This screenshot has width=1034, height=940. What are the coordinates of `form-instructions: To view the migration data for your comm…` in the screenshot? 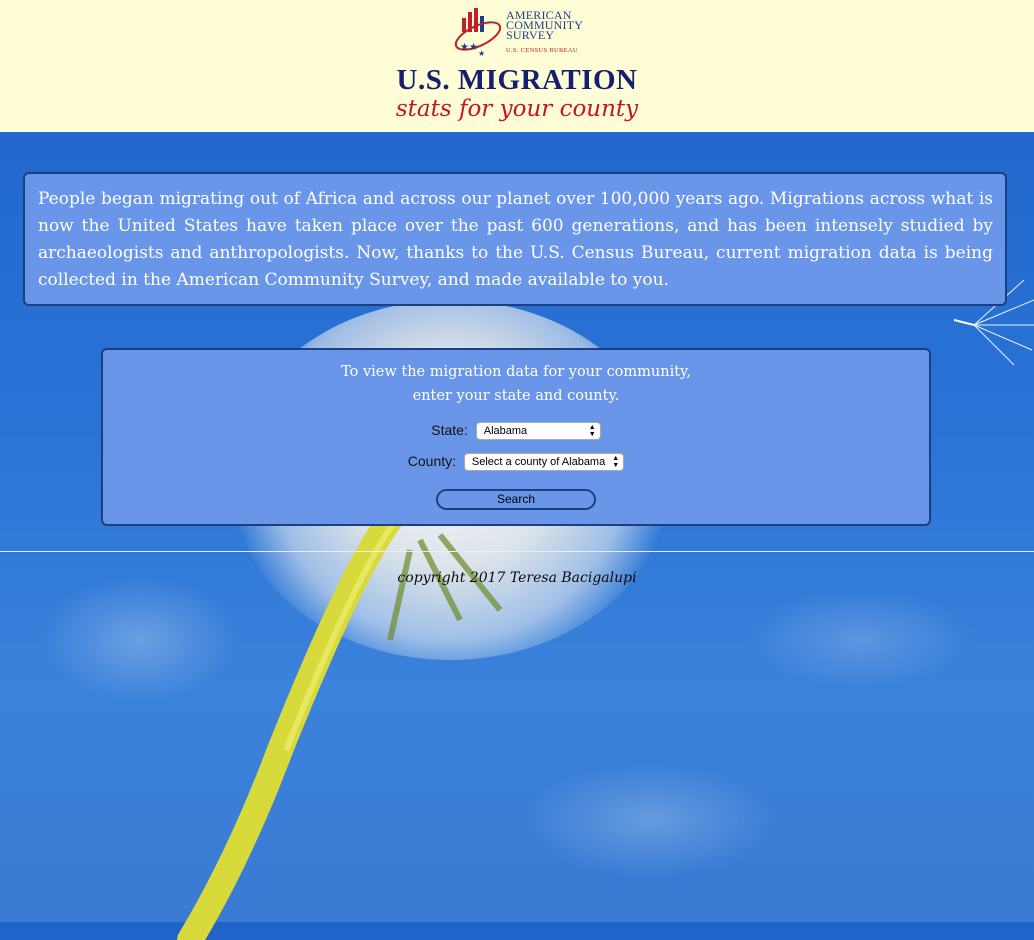 It's located at (516, 384).